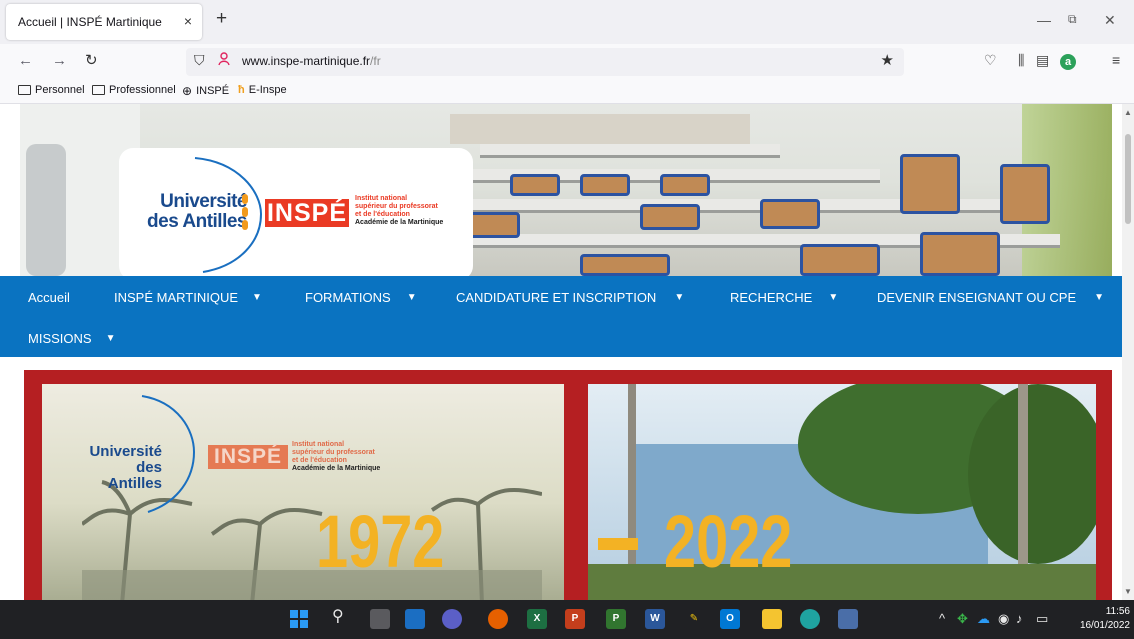 The height and width of the screenshot is (639, 1134). Describe the element at coordinates (942, 619) in the screenshot. I see `show-hidden-icons-icon: ^` at that location.